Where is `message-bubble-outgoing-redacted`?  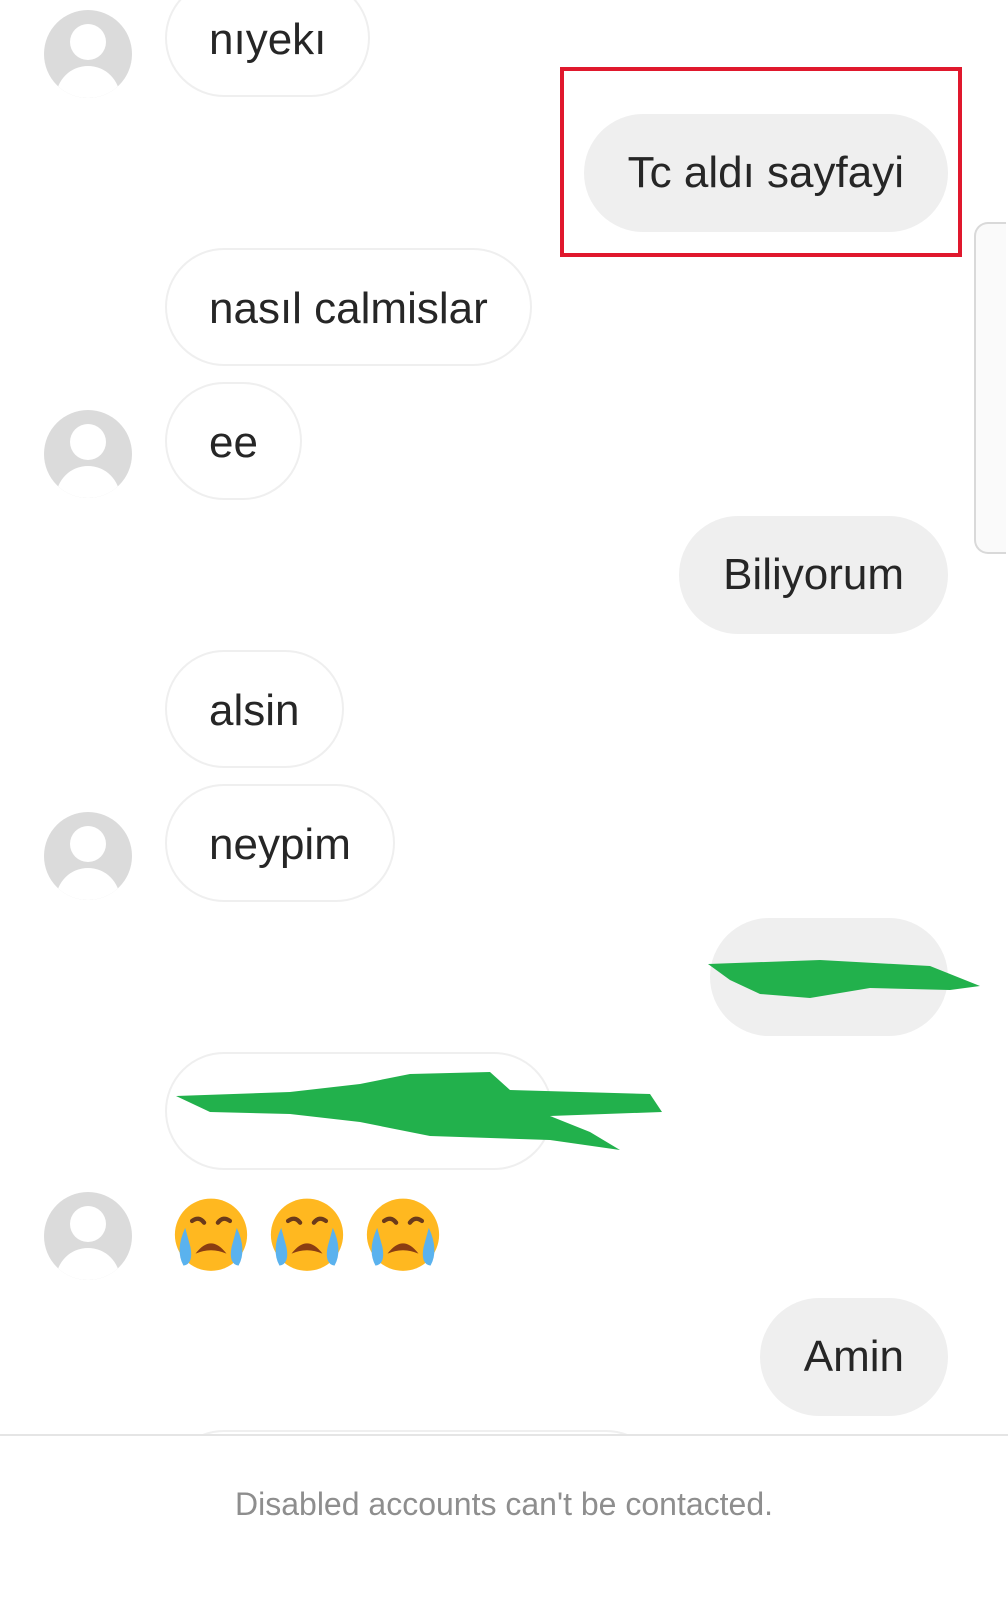
message-bubble-outgoing-redacted is located at coordinates (829, 977).